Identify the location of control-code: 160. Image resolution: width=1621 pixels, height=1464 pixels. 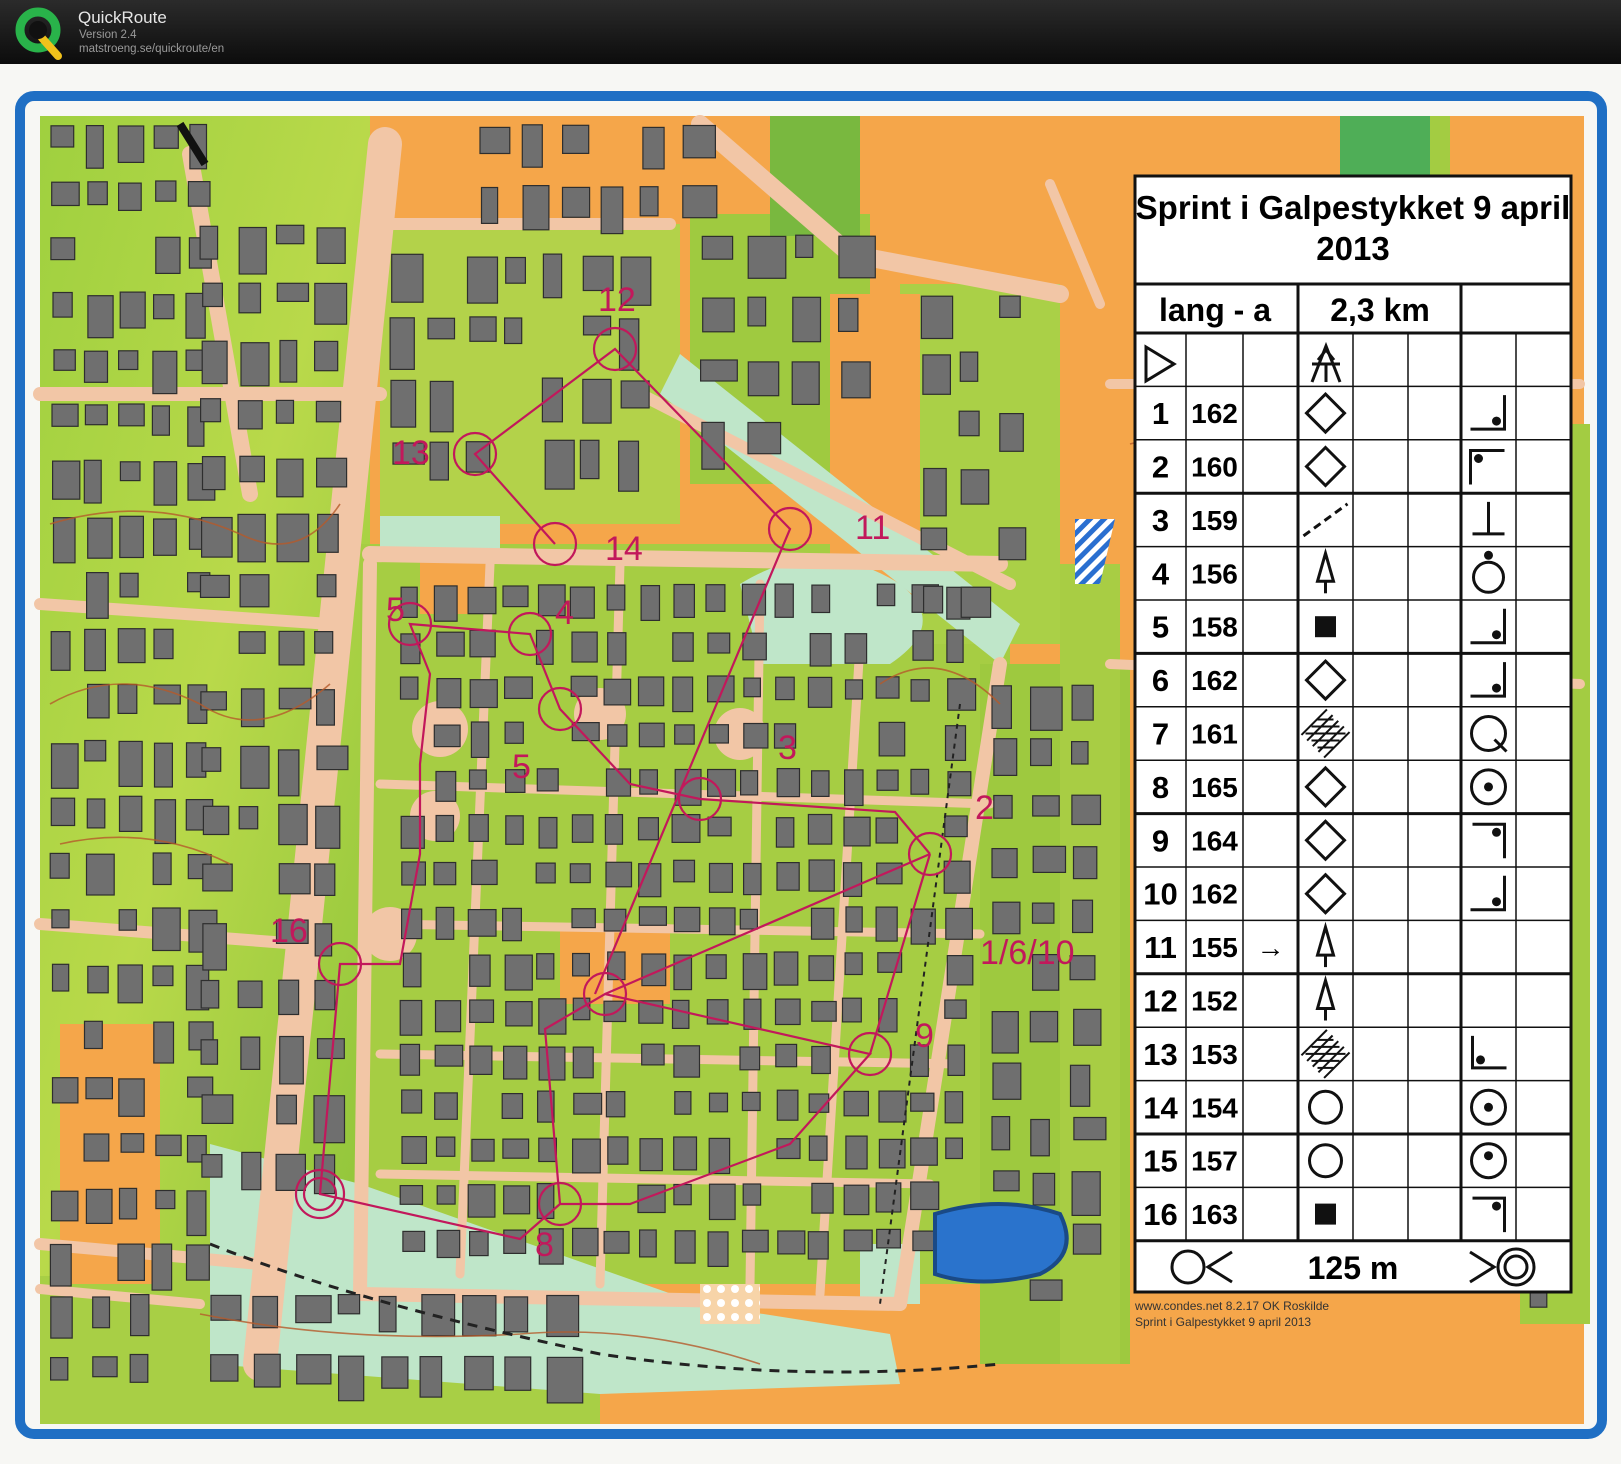
(1214, 467).